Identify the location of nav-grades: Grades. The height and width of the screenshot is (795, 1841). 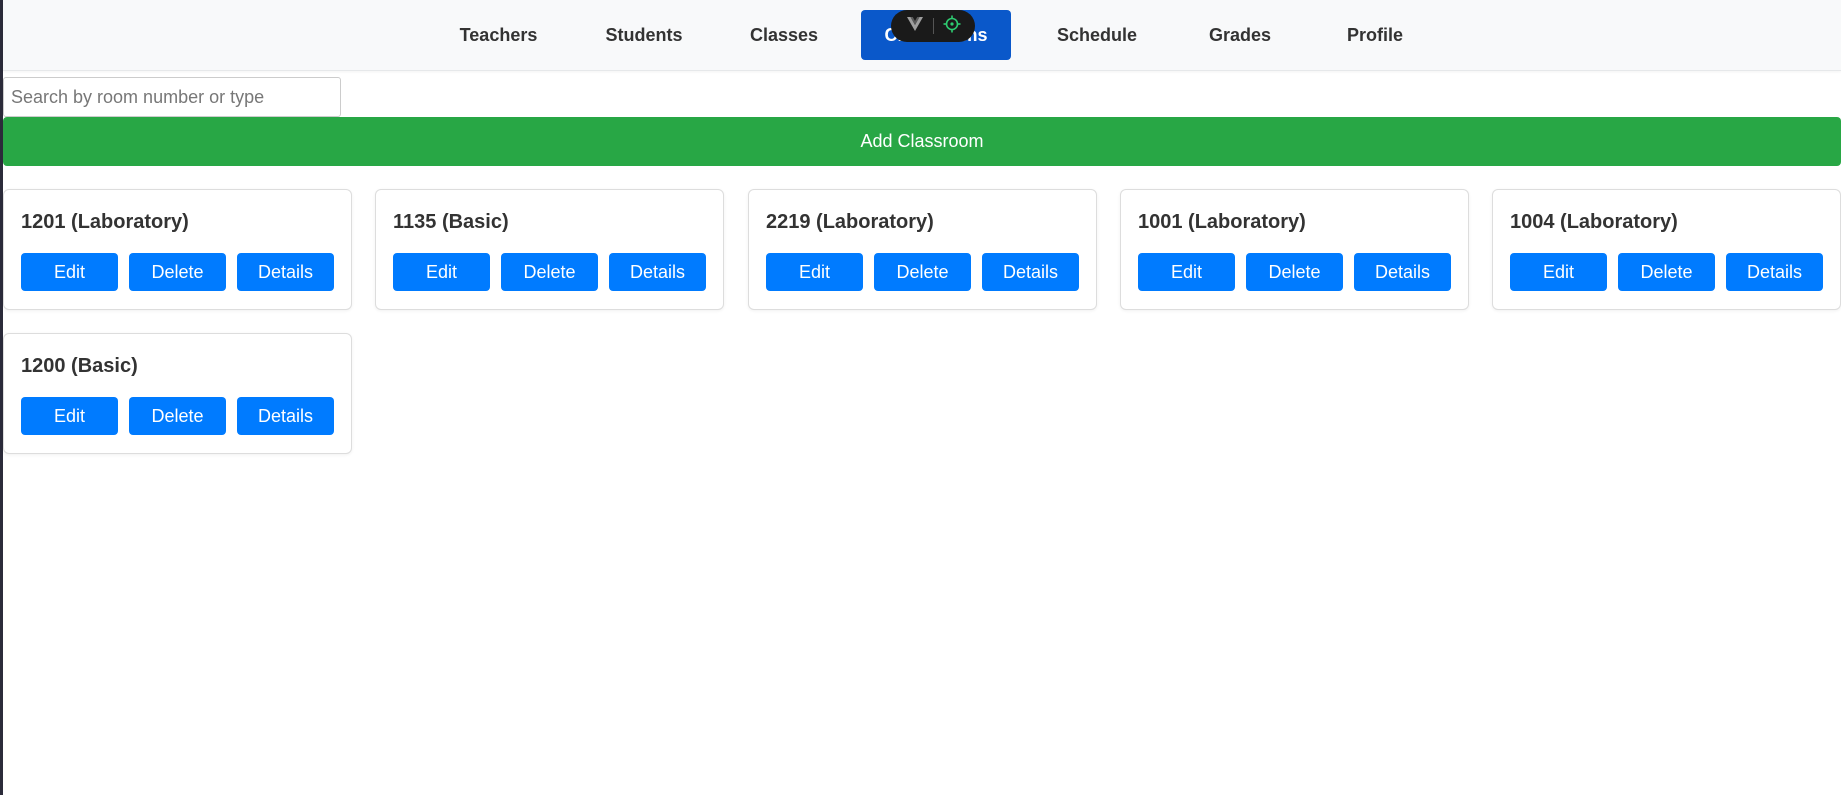
(1240, 35).